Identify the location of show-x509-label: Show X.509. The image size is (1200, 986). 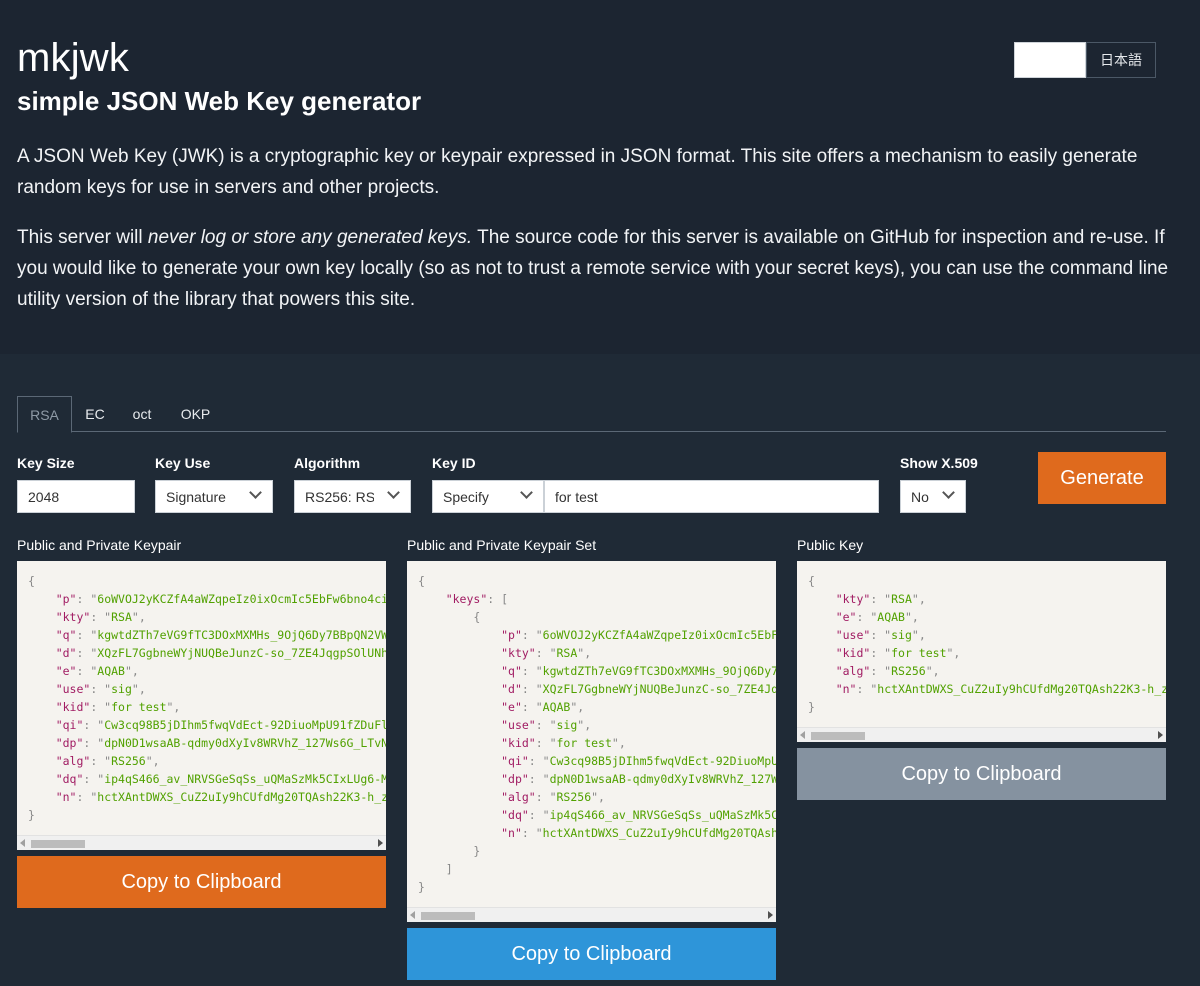
(939, 463).